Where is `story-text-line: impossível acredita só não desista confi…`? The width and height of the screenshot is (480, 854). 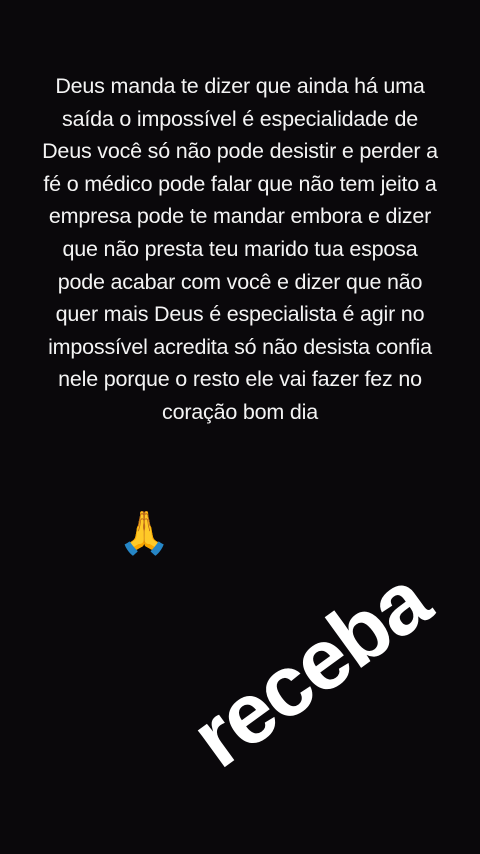
story-text-line: impossível acredita só não desista confi… is located at coordinates (240, 346).